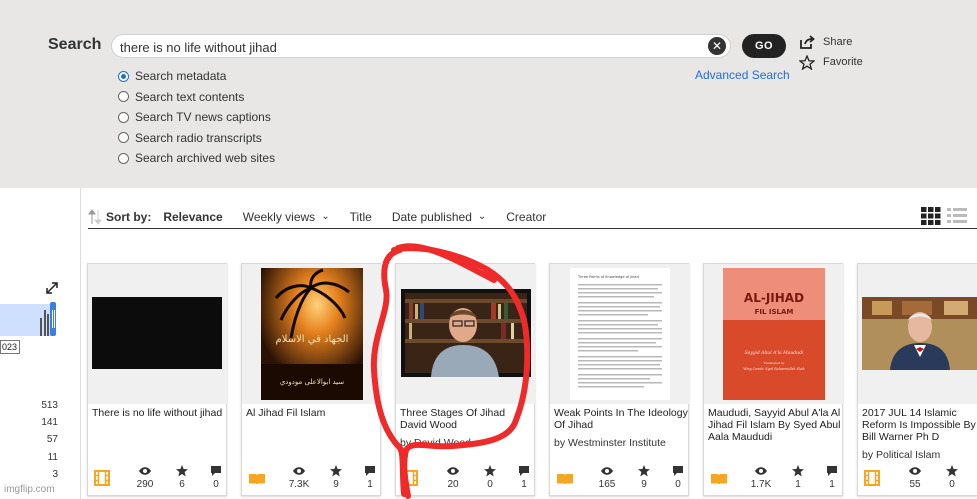 Image resolution: width=977 pixels, height=499 pixels. What do you see at coordinates (52, 288) in the screenshot?
I see `expand-icon` at bounding box center [52, 288].